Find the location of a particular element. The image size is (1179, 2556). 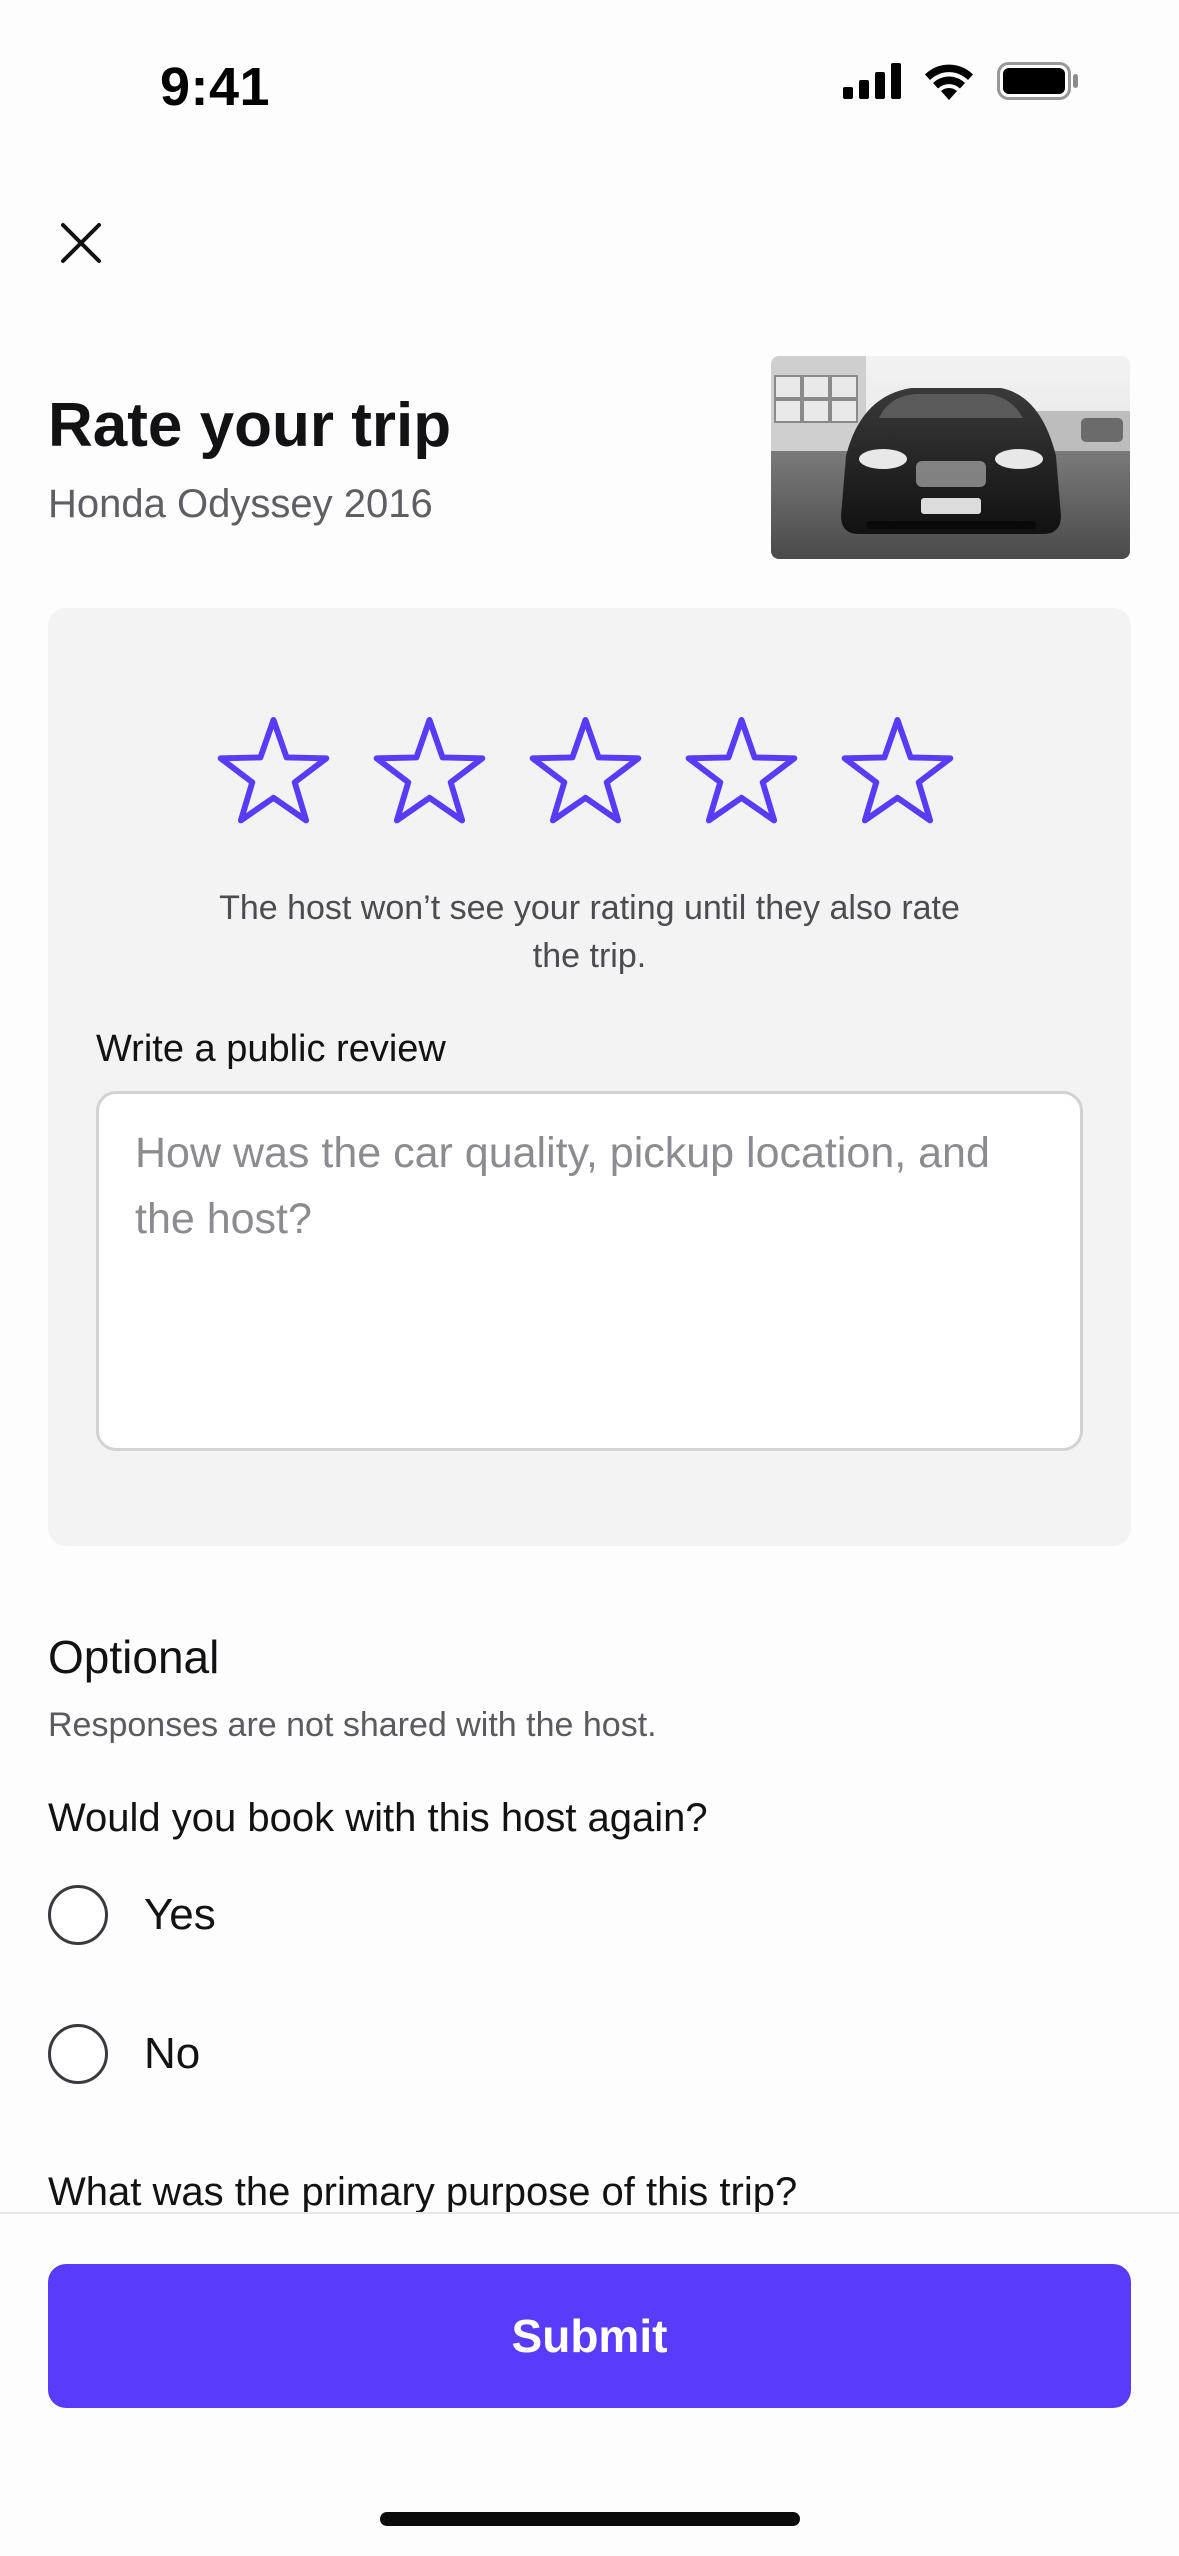

vehicle-name: Honda Odyssey 2016 is located at coordinates (240, 504).